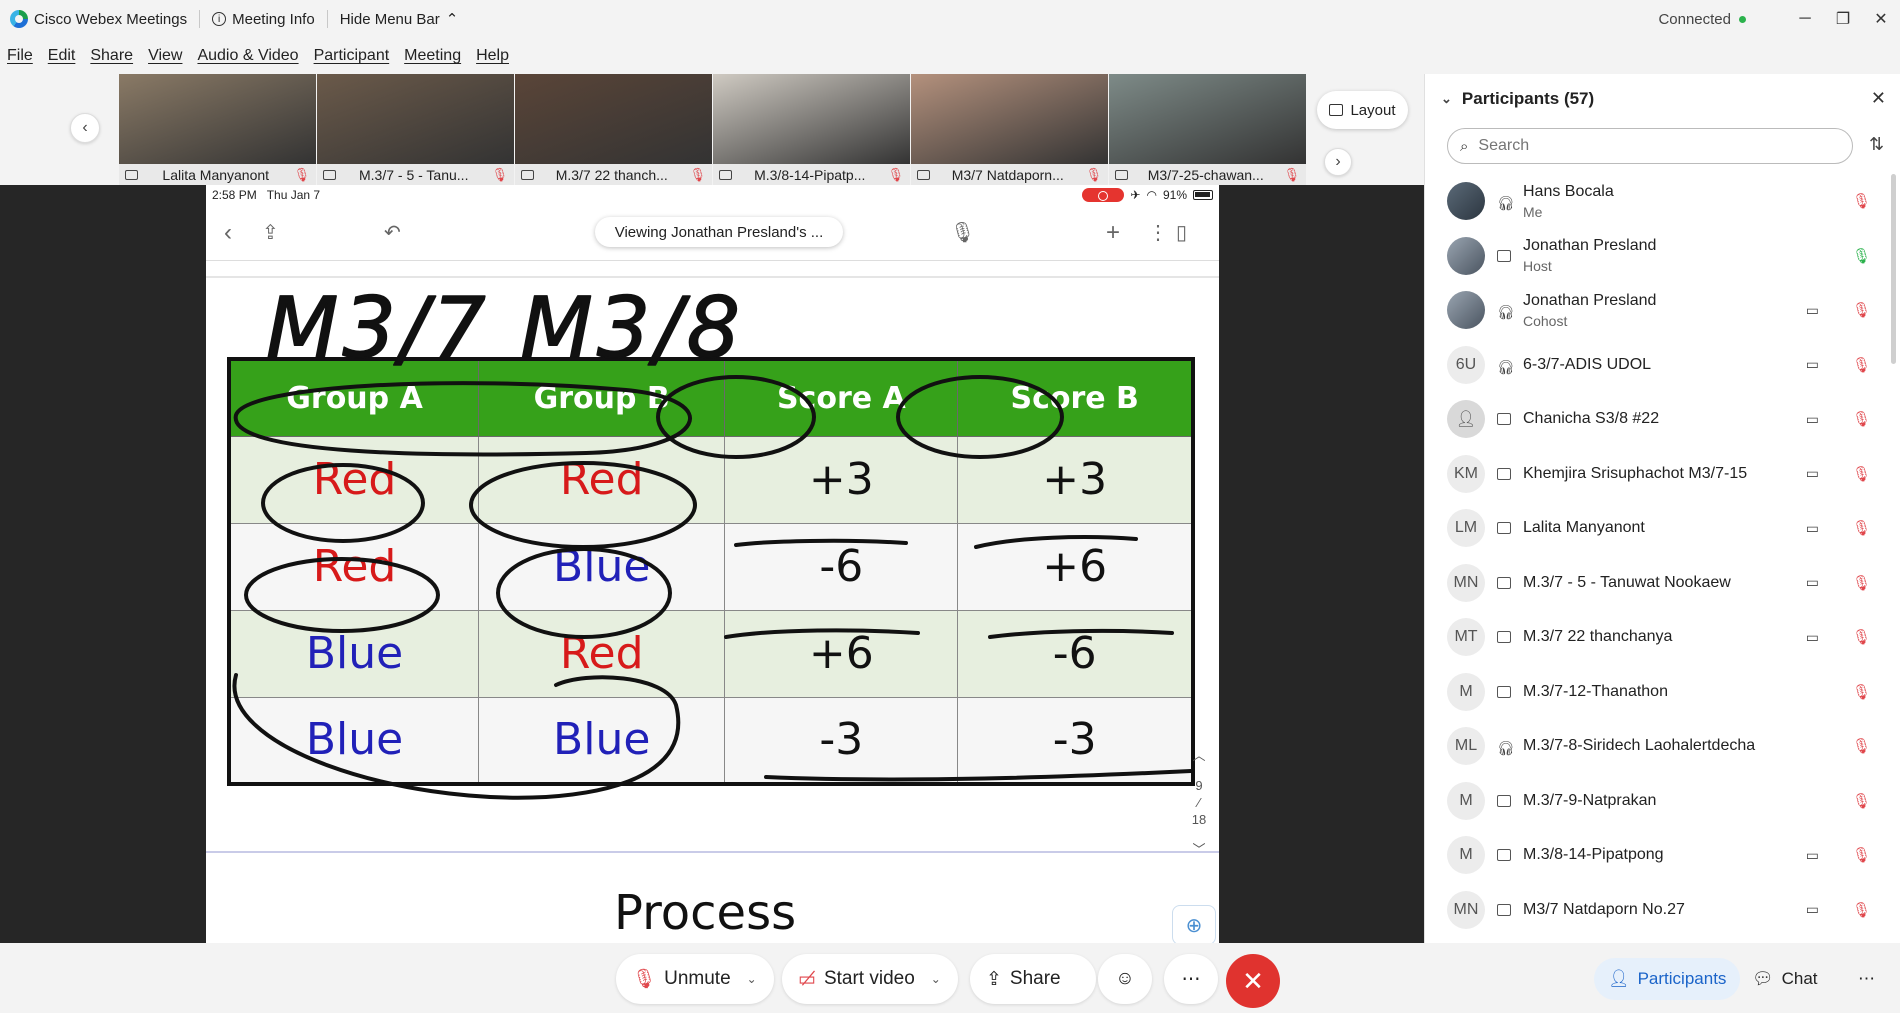  What do you see at coordinates (399, 19) in the screenshot?
I see `hide-menu-bar-button: Hide Menu Bar ⌃` at bounding box center [399, 19].